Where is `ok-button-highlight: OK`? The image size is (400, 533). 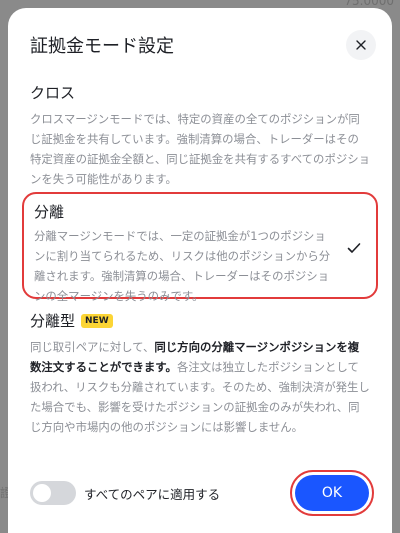
ok-button-highlight: OK is located at coordinates (332, 493).